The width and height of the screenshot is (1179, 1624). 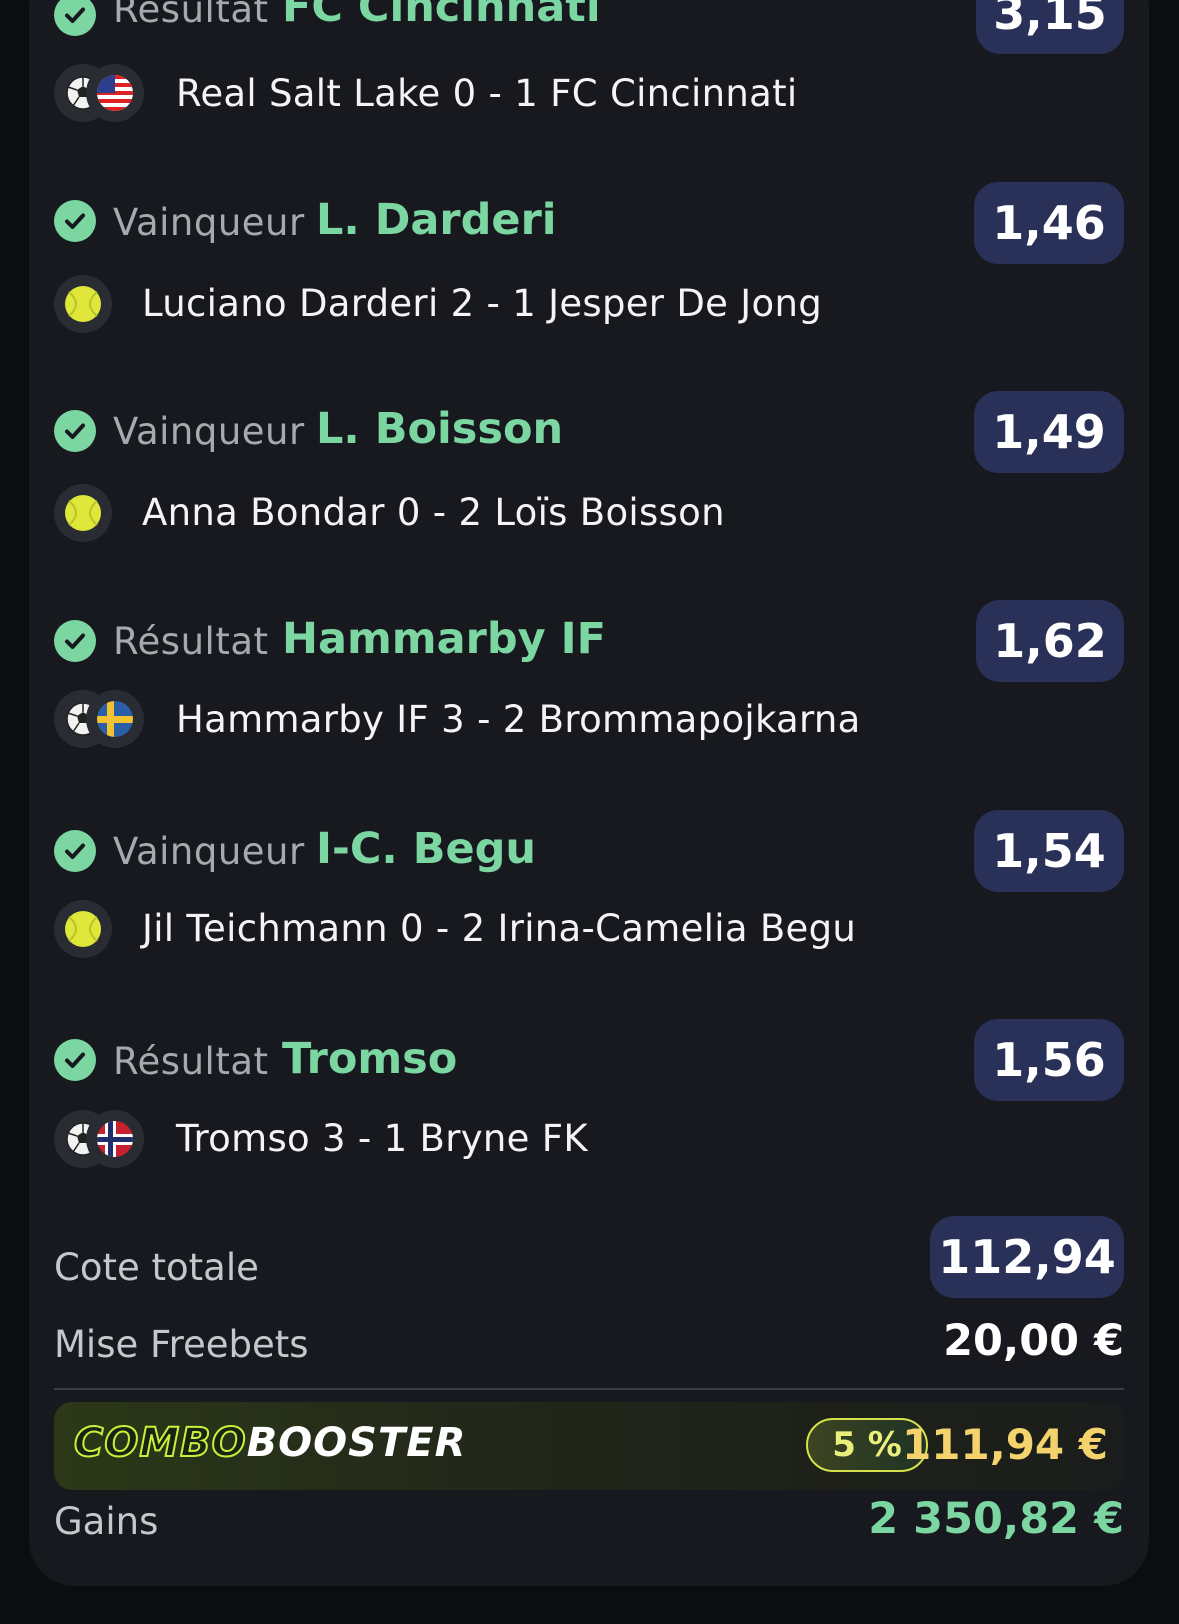 What do you see at coordinates (1027, 1257) in the screenshot?
I see `total-odds-badge: 112,94` at bounding box center [1027, 1257].